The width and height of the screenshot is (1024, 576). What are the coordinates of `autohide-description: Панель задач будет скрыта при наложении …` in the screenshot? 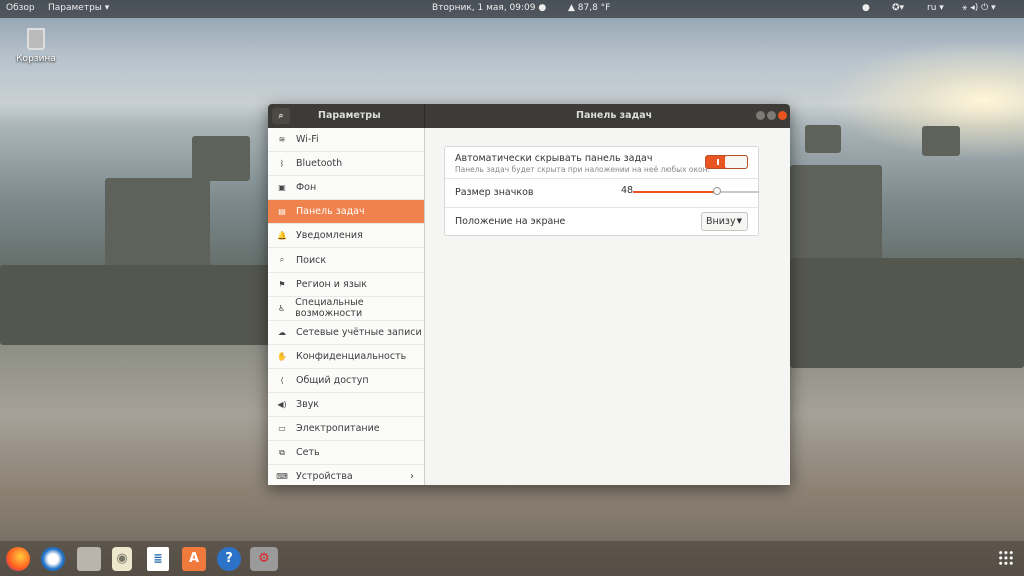 It's located at (582, 169).